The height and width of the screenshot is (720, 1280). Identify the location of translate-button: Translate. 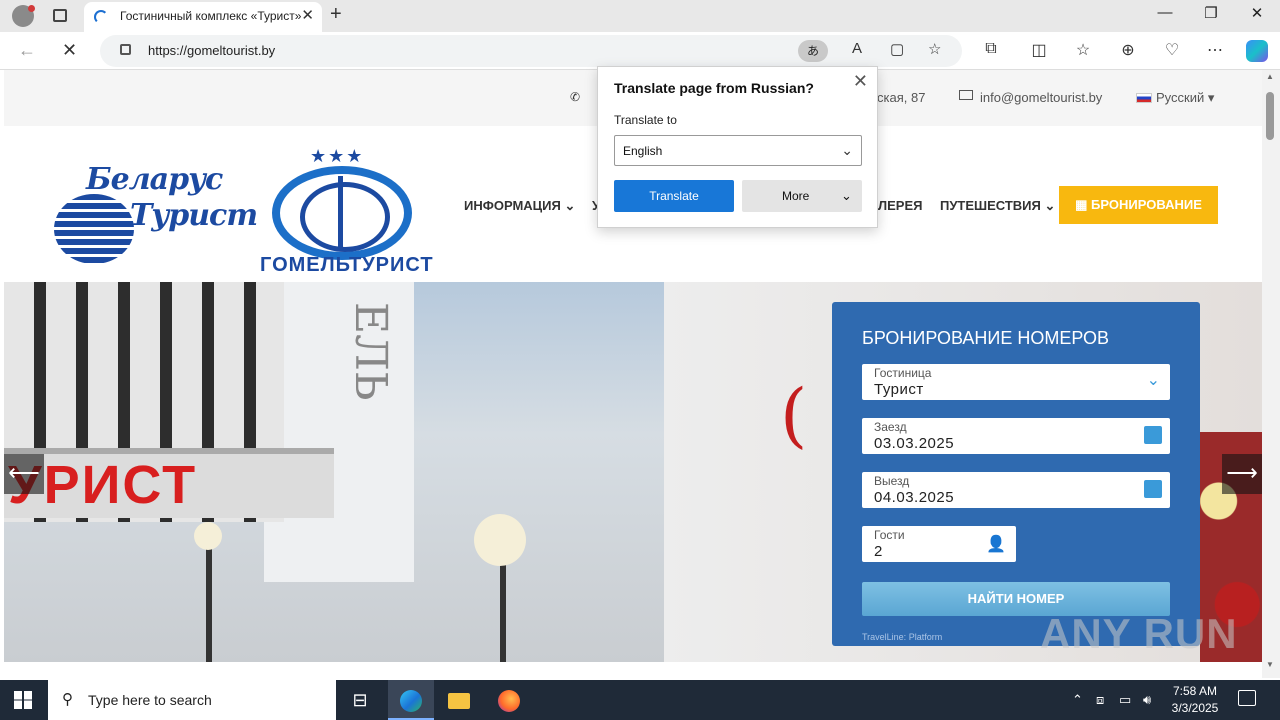
(674, 196).